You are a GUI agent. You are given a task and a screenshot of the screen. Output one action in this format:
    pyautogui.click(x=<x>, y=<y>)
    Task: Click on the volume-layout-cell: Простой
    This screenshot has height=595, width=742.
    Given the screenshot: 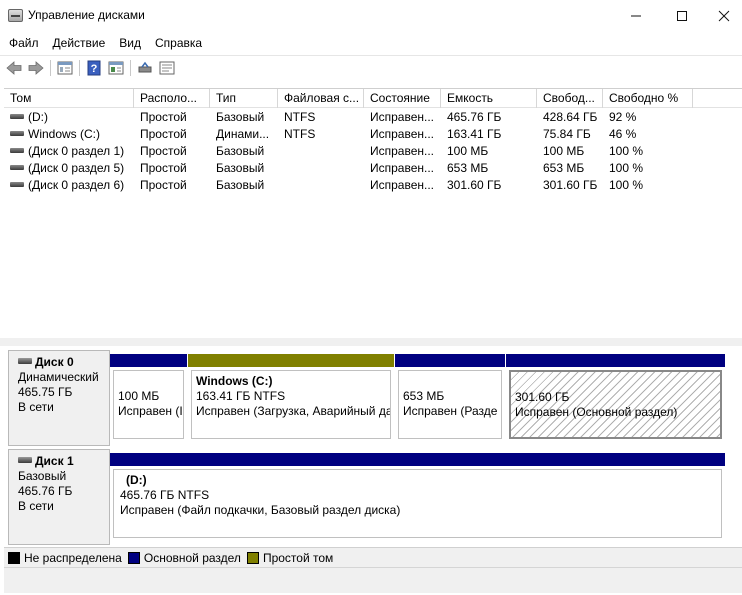 What is the action you would take?
    pyautogui.click(x=163, y=117)
    